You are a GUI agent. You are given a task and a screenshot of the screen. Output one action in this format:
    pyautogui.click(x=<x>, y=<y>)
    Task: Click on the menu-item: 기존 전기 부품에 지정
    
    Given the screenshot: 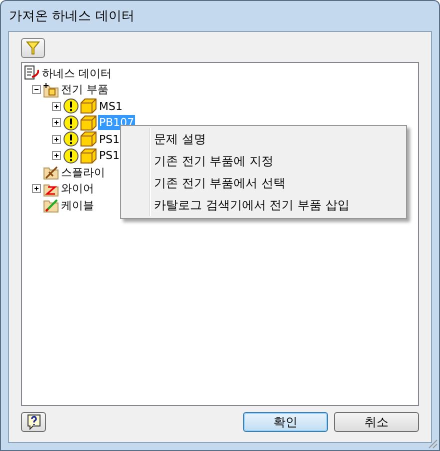 What is the action you would take?
    pyautogui.click(x=263, y=161)
    